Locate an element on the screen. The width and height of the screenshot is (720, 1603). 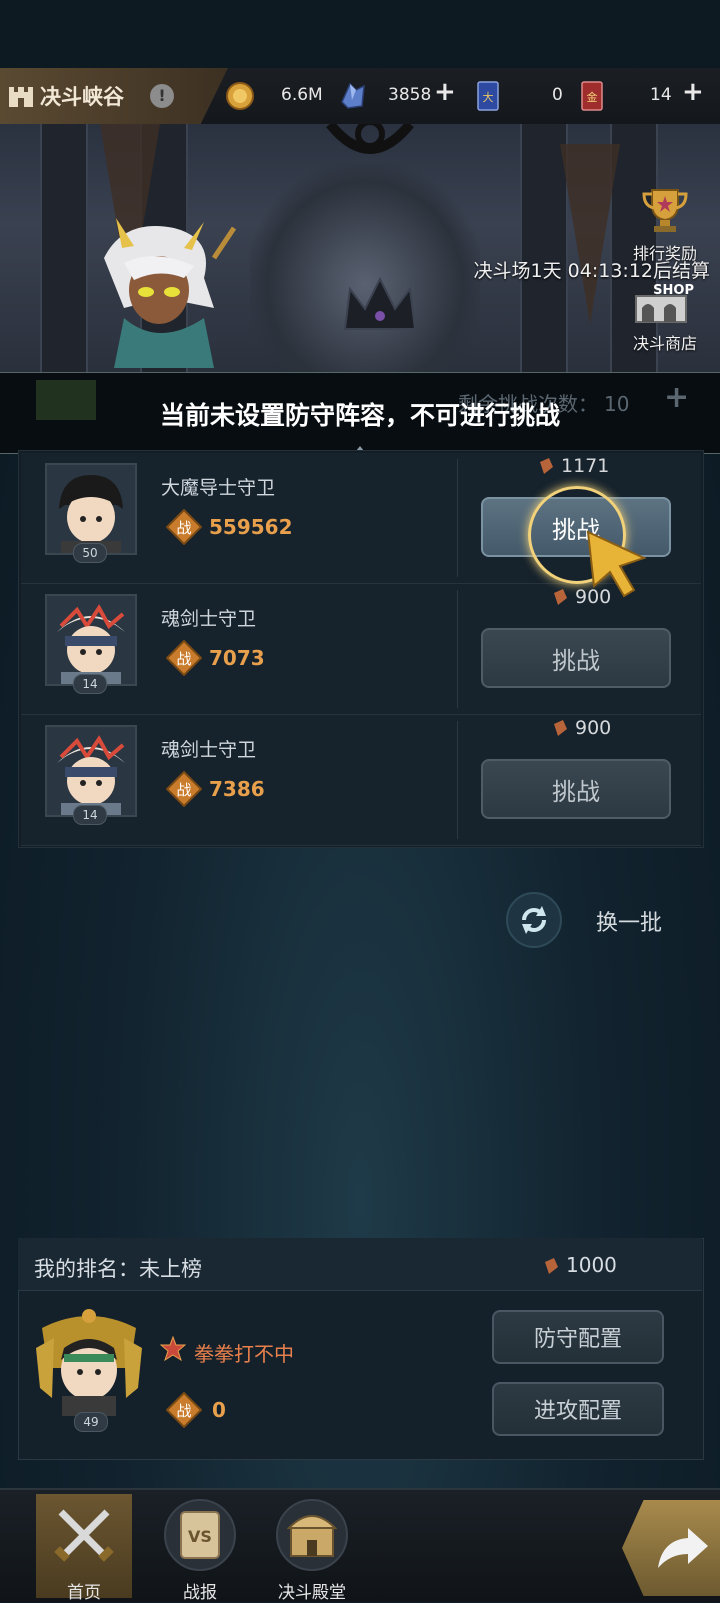
nav-battle-report: VS 战报 is located at coordinates (200, 1548).